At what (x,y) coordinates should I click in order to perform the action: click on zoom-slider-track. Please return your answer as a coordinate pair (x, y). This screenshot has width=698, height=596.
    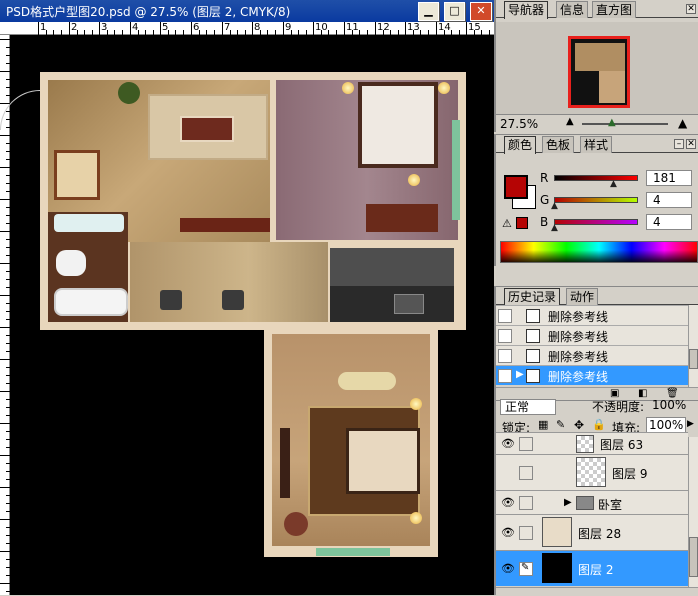
    Looking at the image, I should click on (625, 124).